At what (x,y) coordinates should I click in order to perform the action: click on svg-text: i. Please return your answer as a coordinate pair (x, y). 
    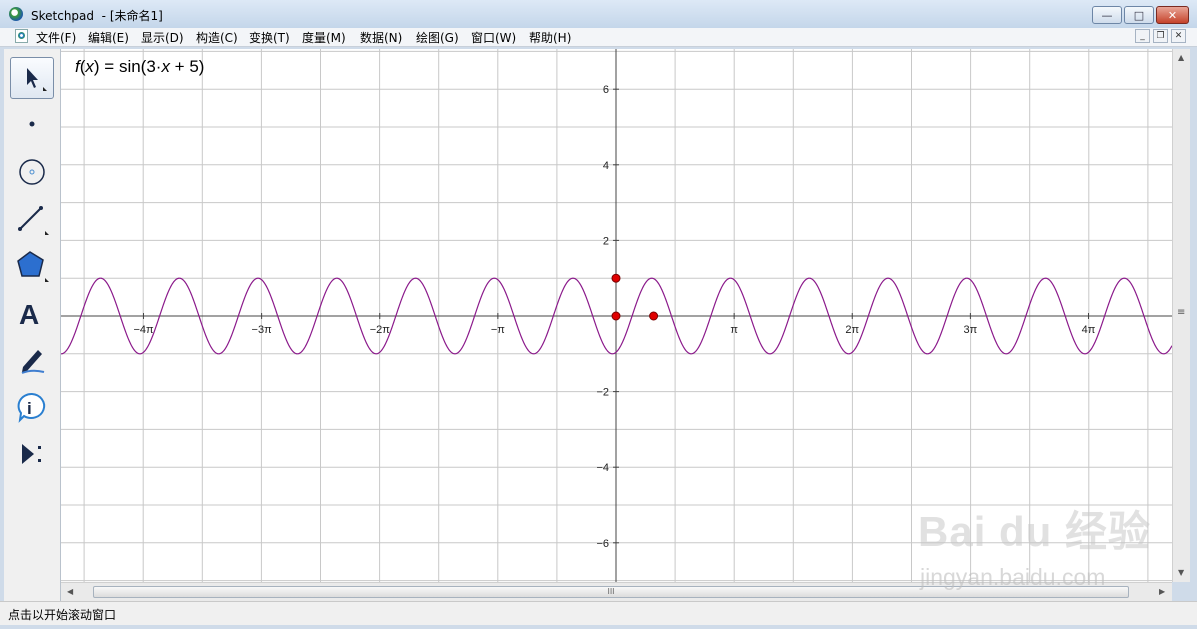
    Looking at the image, I should click on (29, 408).